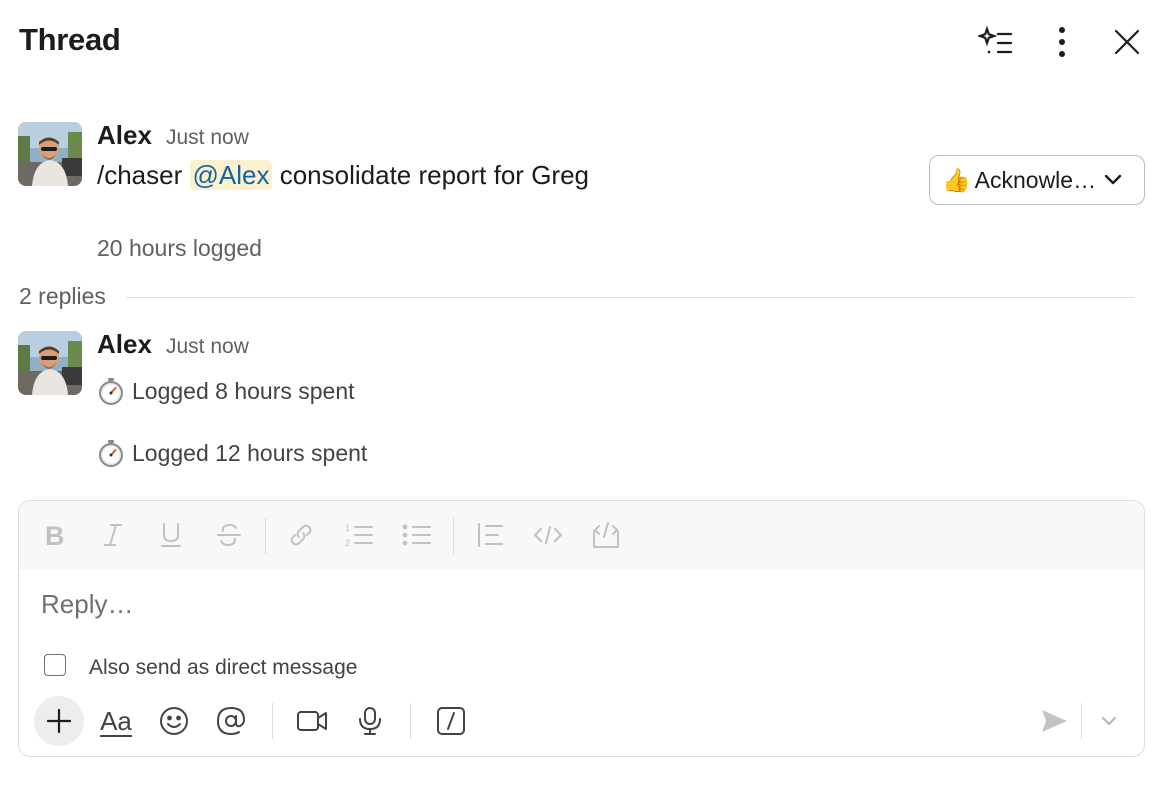 Image resolution: width=1160 pixels, height=806 pixels. I want to click on reply-line: Logged 8 hours spent, so click(226, 391).